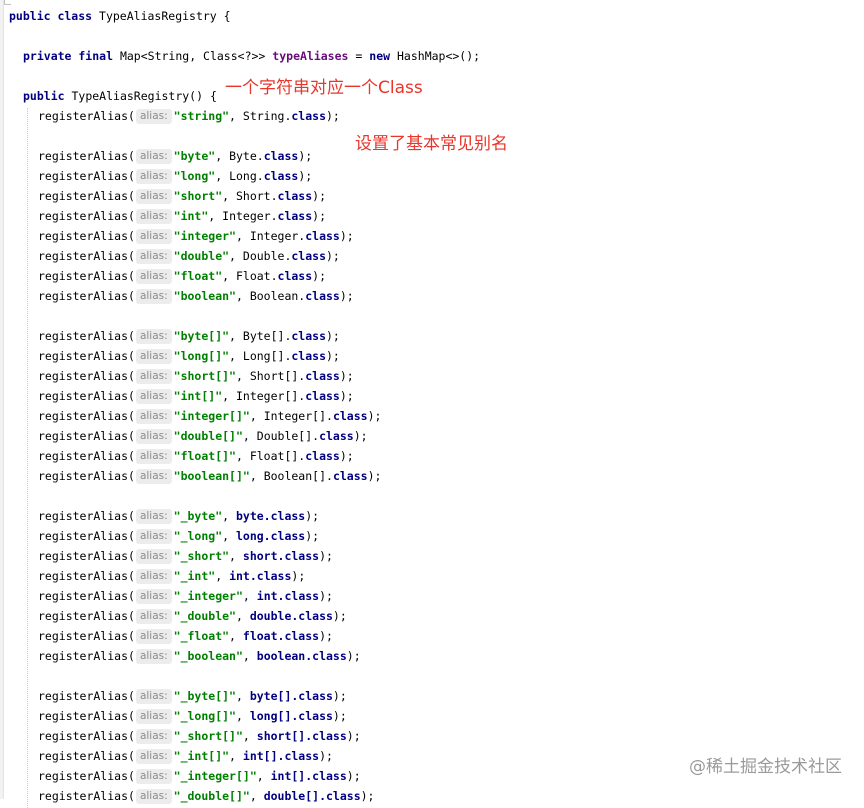 The image size is (864, 808). What do you see at coordinates (172, 576) in the screenshot?
I see `code-line-register-alias: registerAlias(alias: "_int", int.class);` at bounding box center [172, 576].